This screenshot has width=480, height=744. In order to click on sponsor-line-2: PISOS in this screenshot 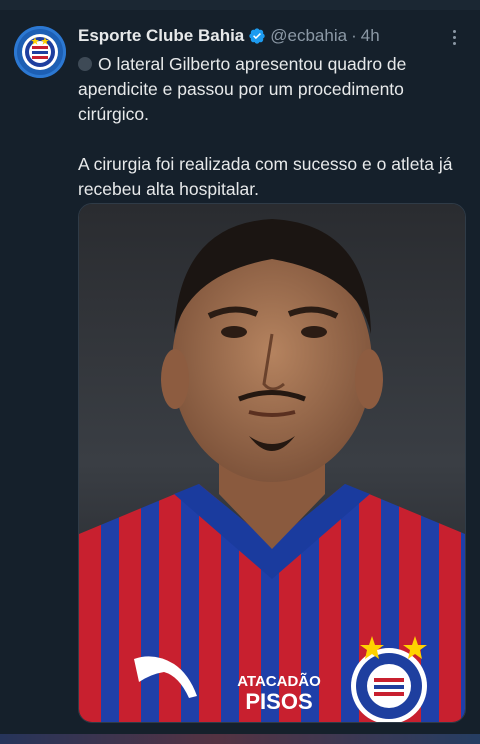, I will do `click(278, 701)`.